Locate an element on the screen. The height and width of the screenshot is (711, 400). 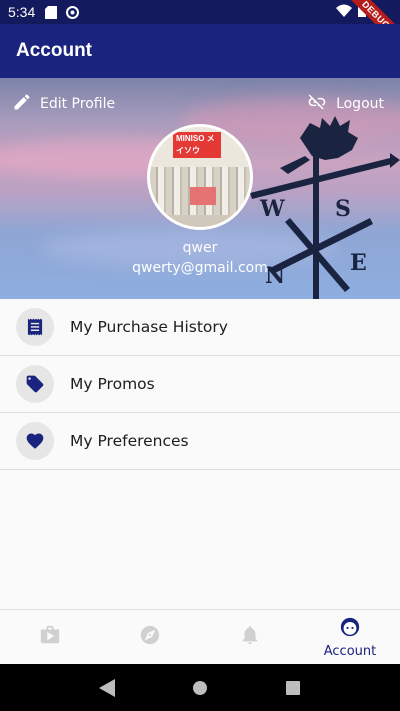
sd-card-icon is located at coordinates (51, 12).